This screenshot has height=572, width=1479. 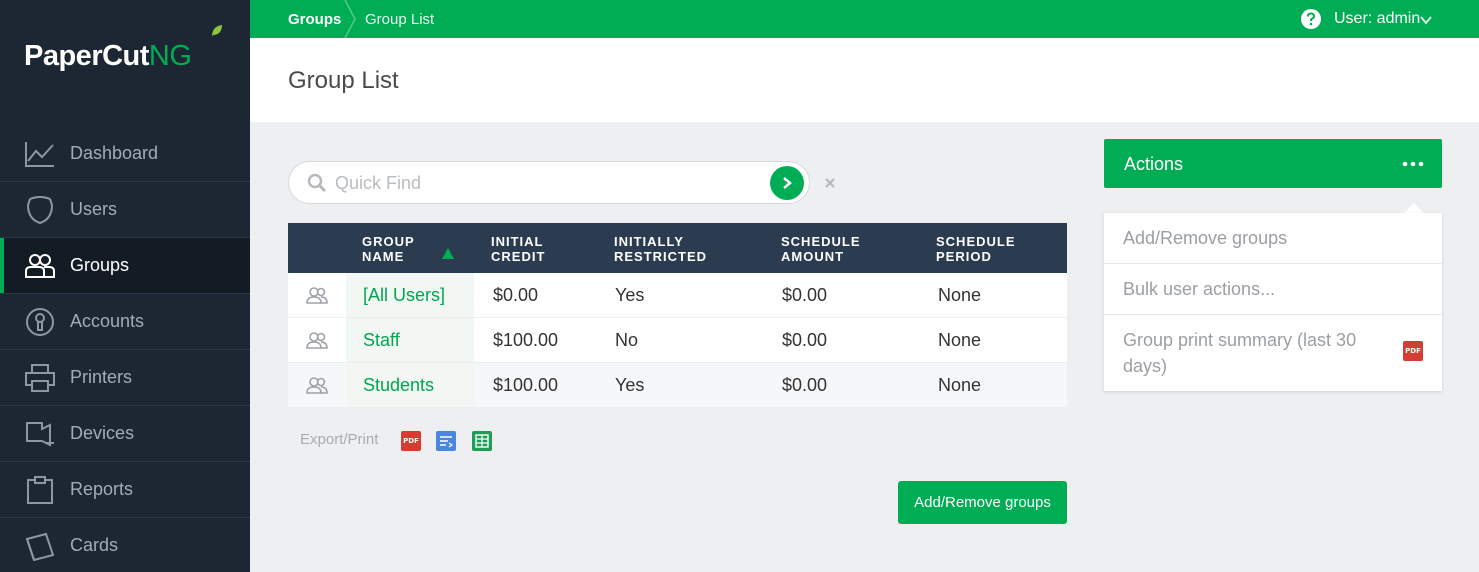 I want to click on sidebar-item-cards: Cards, so click(x=125, y=545).